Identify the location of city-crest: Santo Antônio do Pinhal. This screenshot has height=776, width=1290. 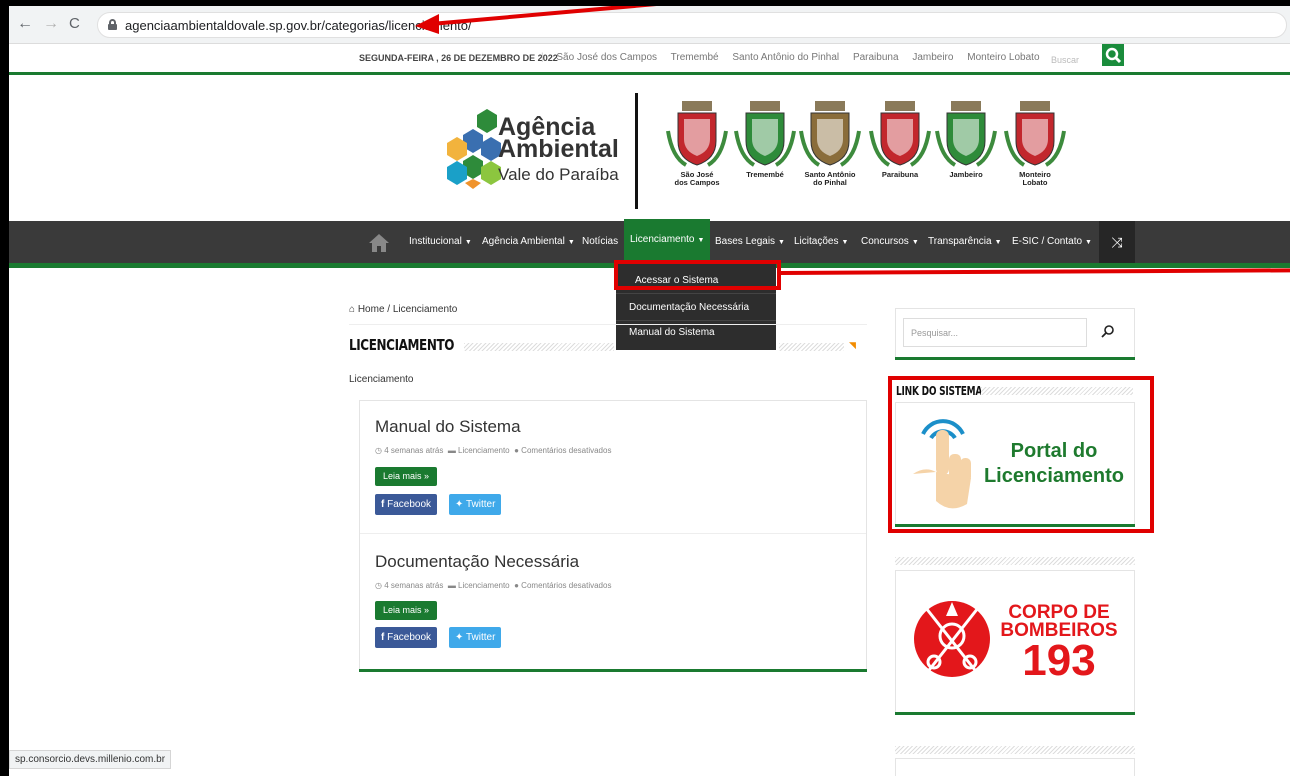
(830, 156).